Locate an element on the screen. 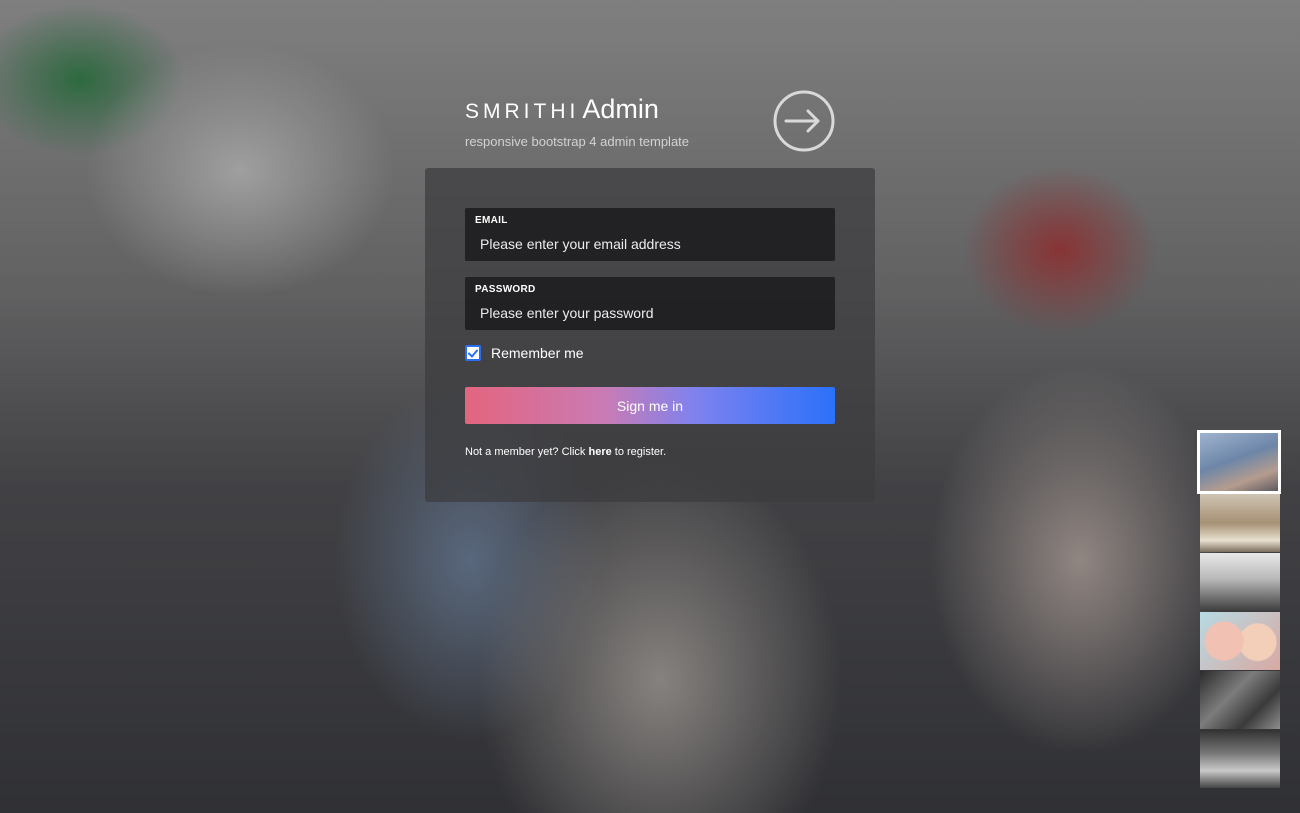  remember-me-checkbox is located at coordinates (473, 353).